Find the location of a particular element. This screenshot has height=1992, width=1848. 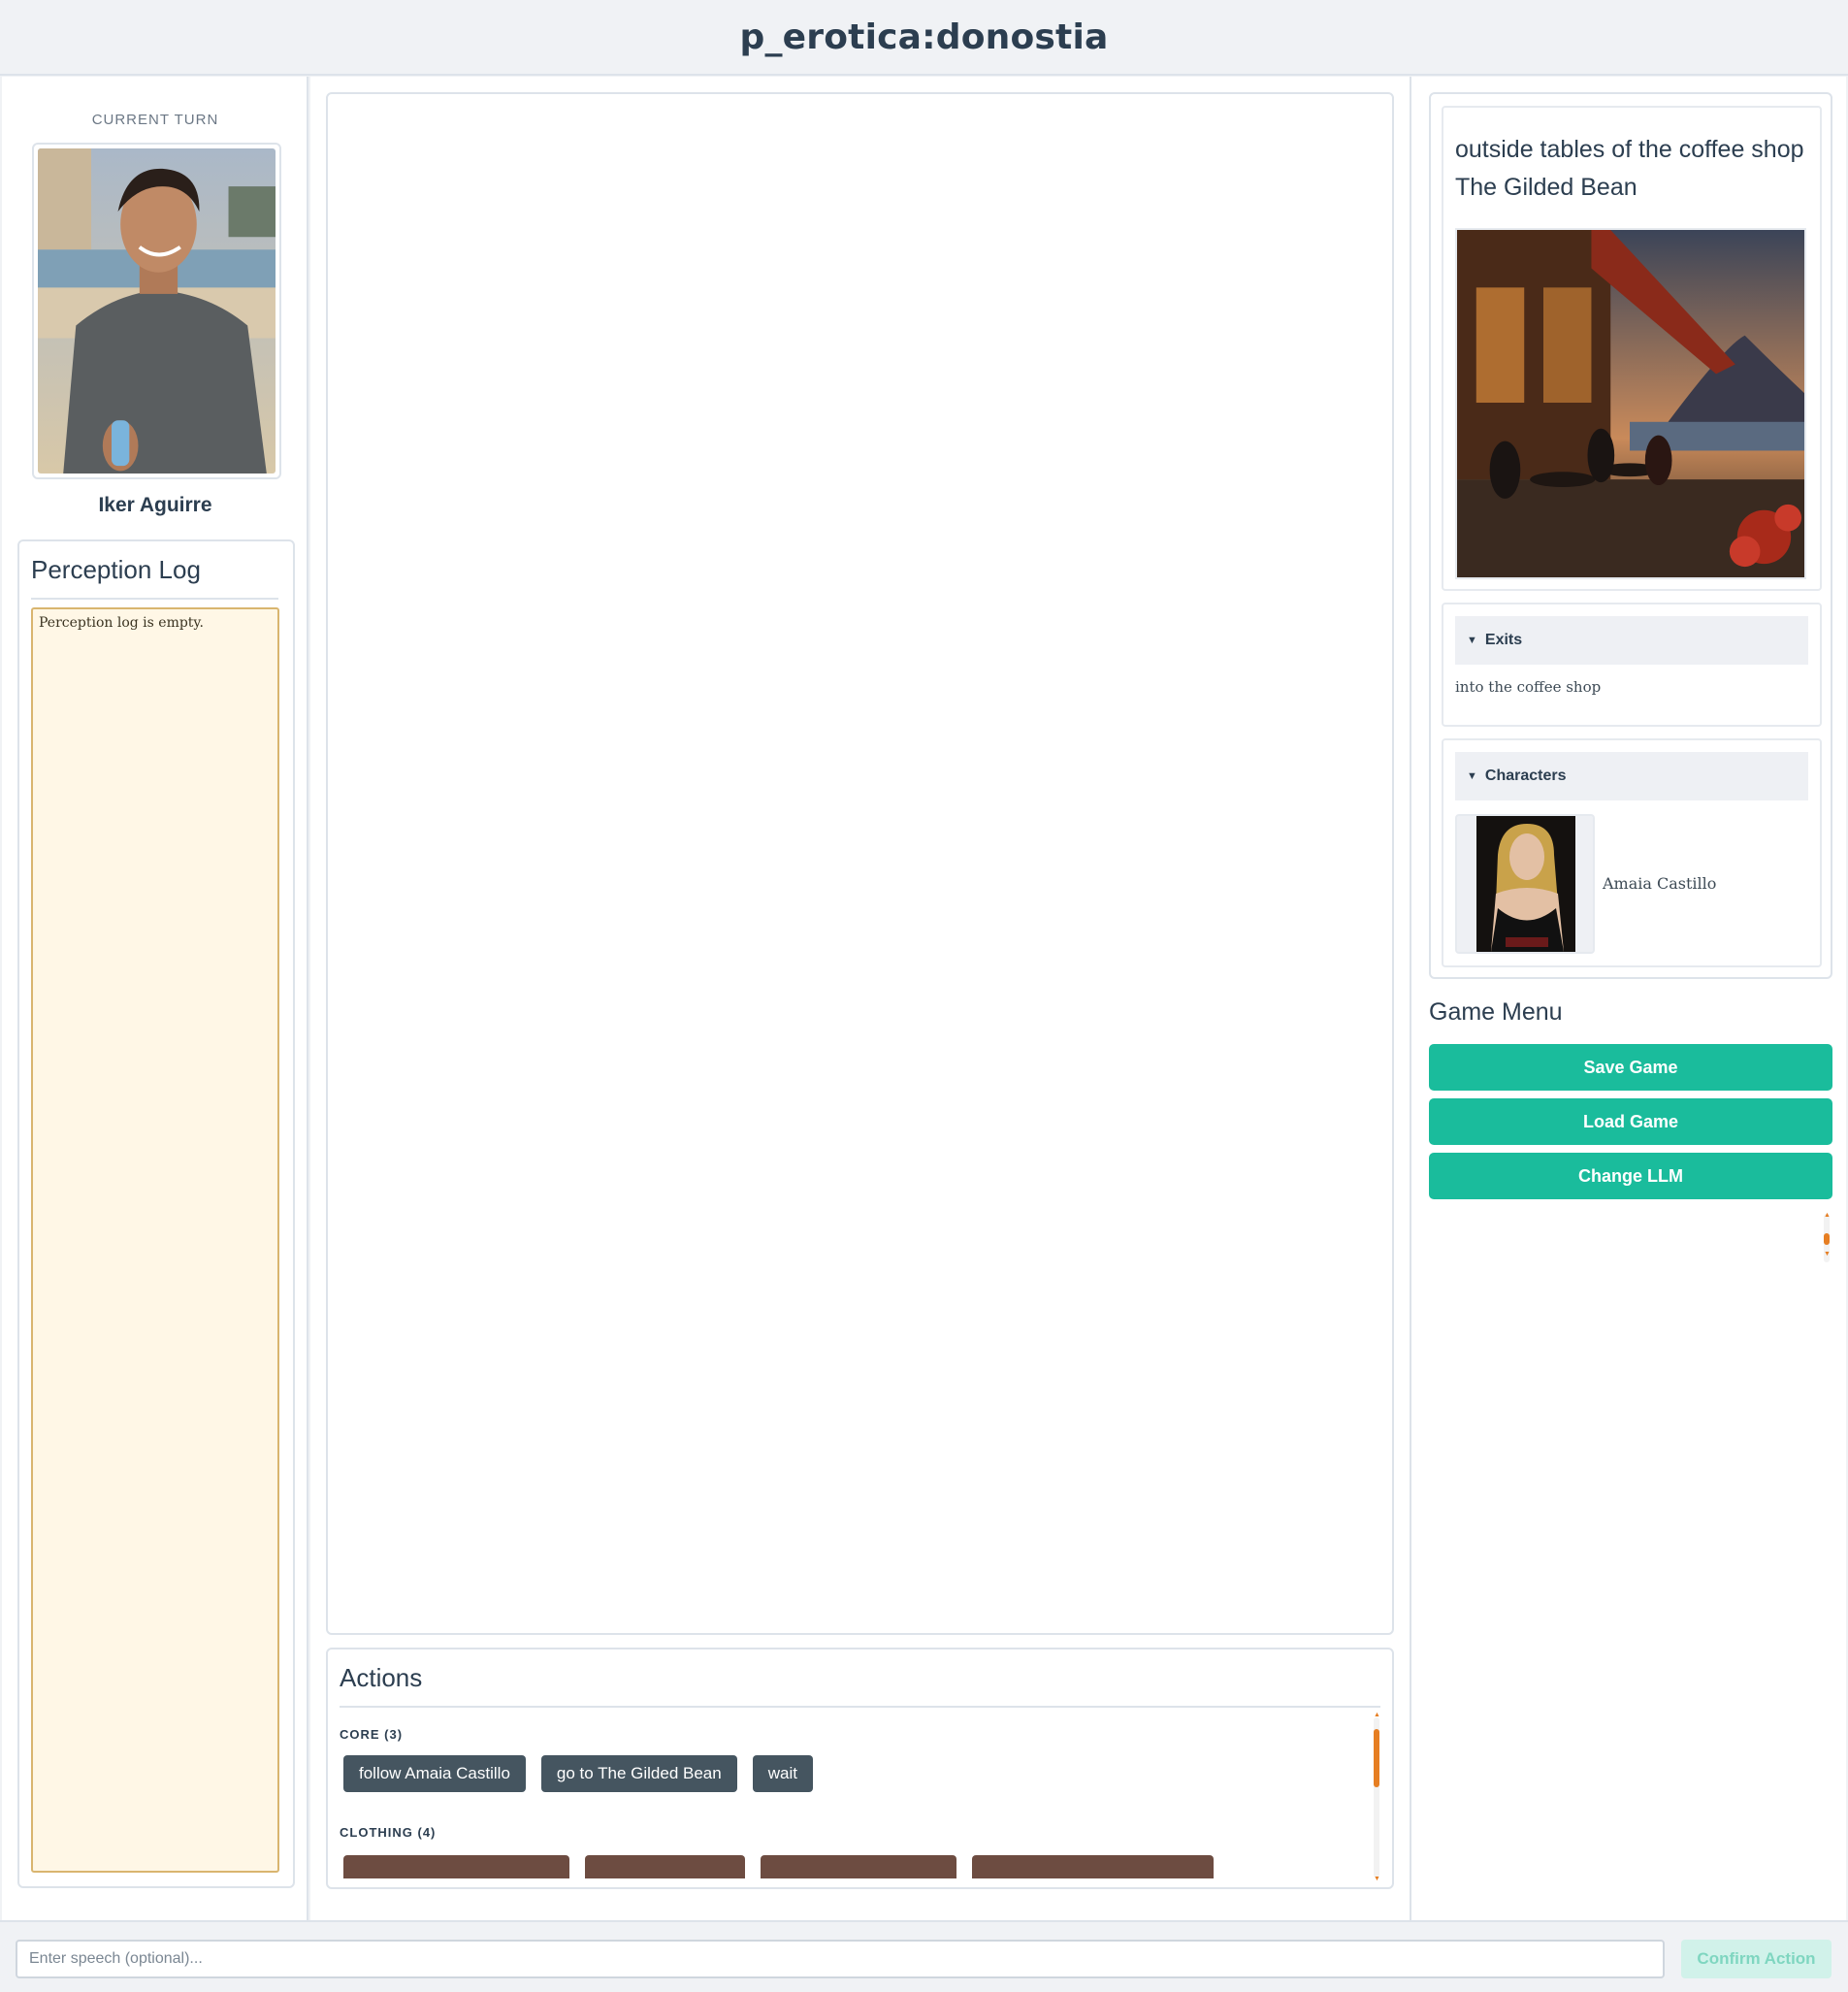

action-wait-button: wait is located at coordinates (782, 1773).